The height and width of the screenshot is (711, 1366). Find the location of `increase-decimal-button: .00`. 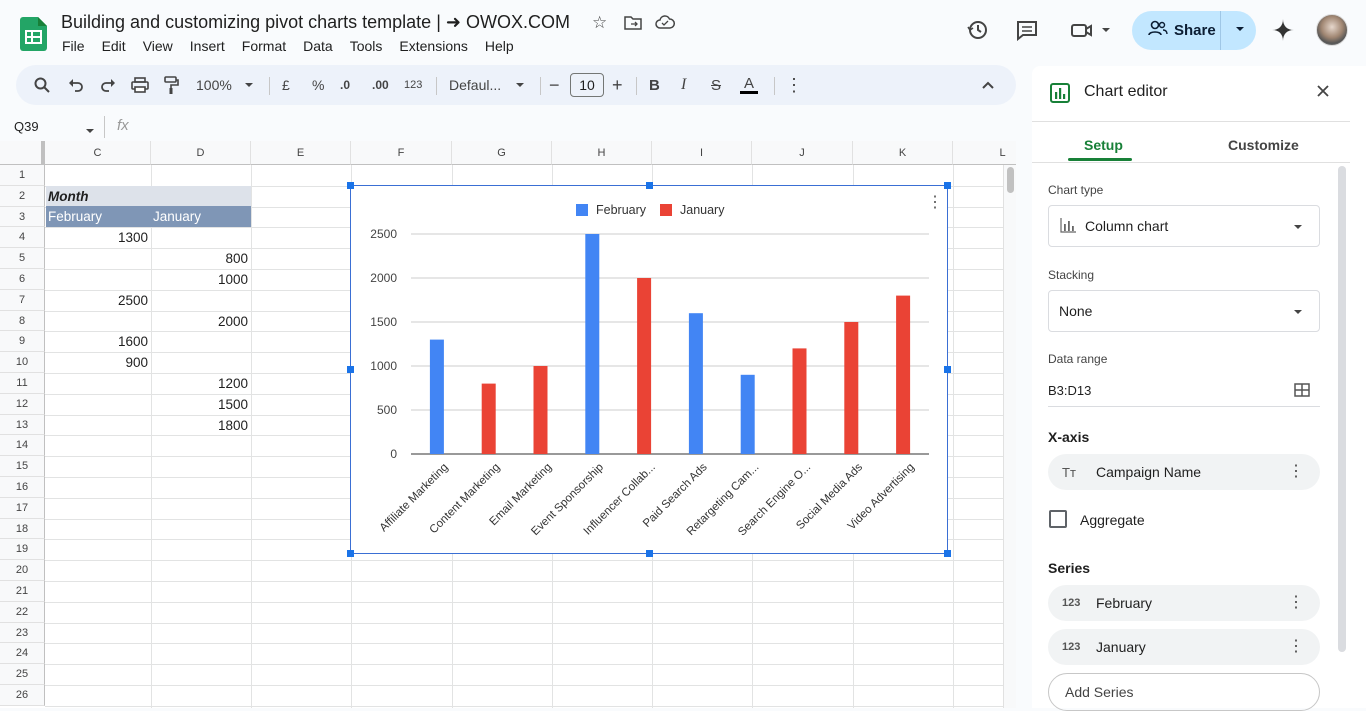

increase-decimal-button: .00 is located at coordinates (380, 85).